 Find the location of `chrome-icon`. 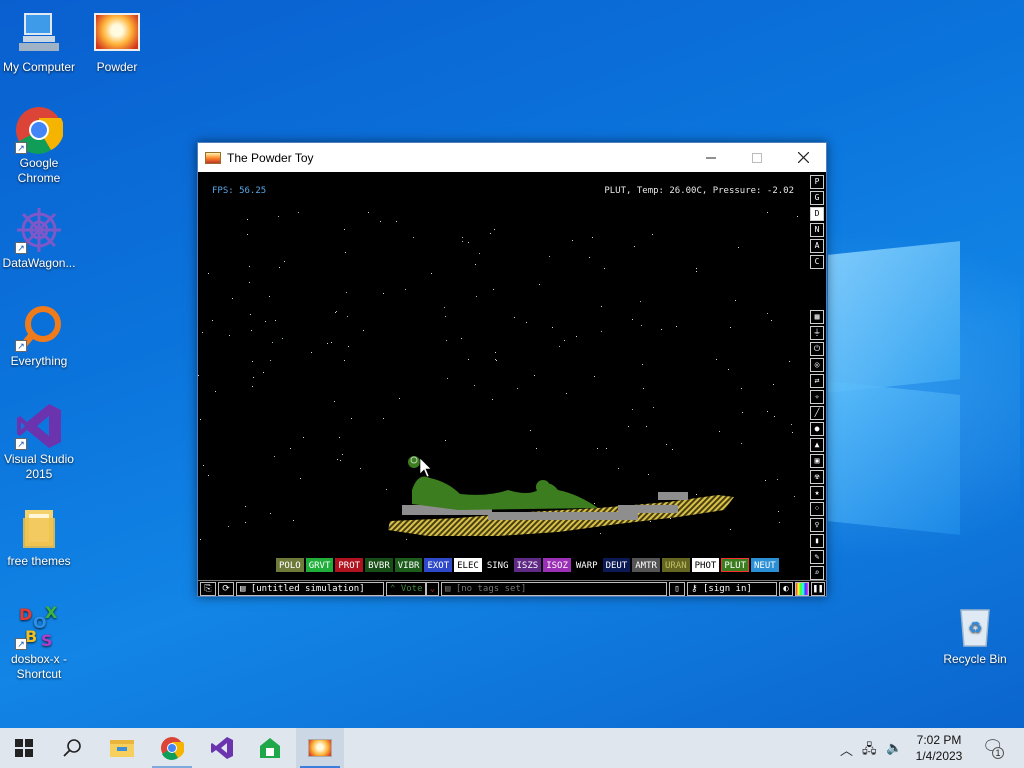

chrome-icon is located at coordinates (172, 748).